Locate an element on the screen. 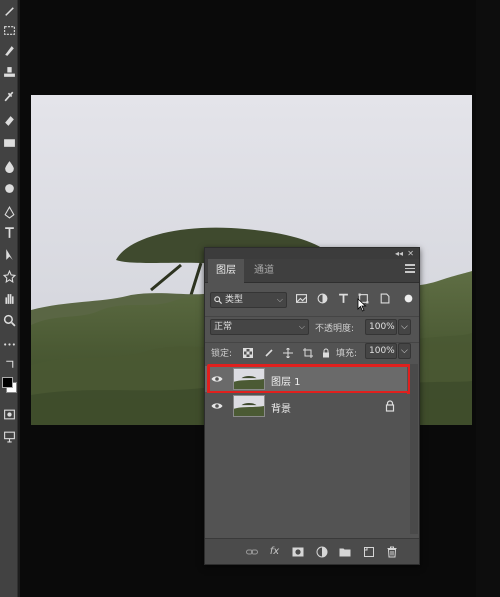 This screenshot has width=500, height=597. more-icon is located at coordinates (9, 344).